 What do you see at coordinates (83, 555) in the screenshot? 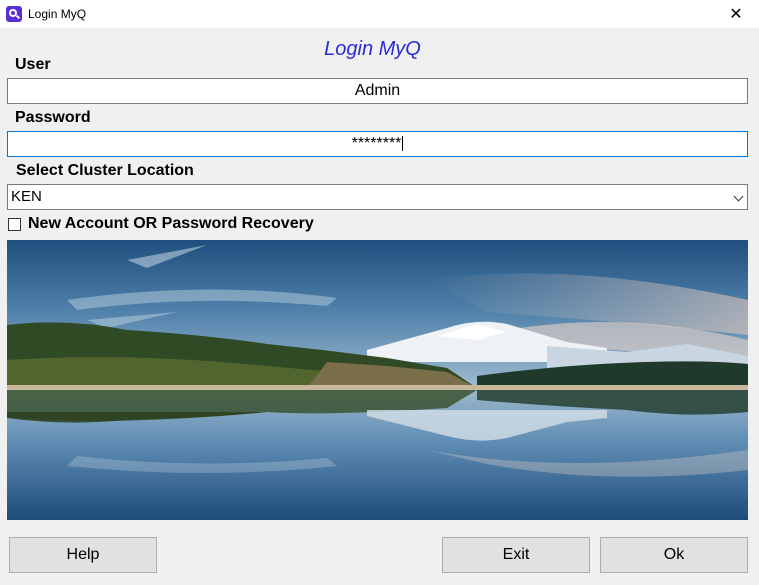
I see `help-button: Help` at bounding box center [83, 555].